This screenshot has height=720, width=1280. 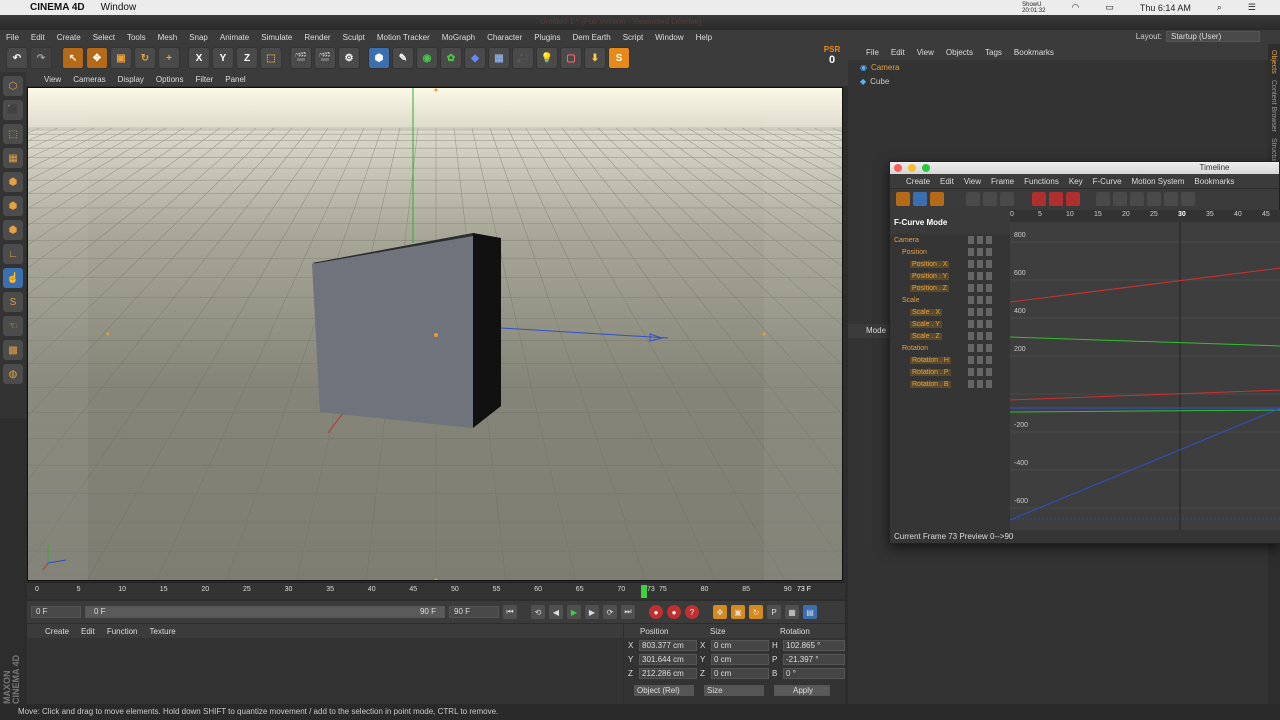 I want to click on import-button: ⬇, so click(x=595, y=58).